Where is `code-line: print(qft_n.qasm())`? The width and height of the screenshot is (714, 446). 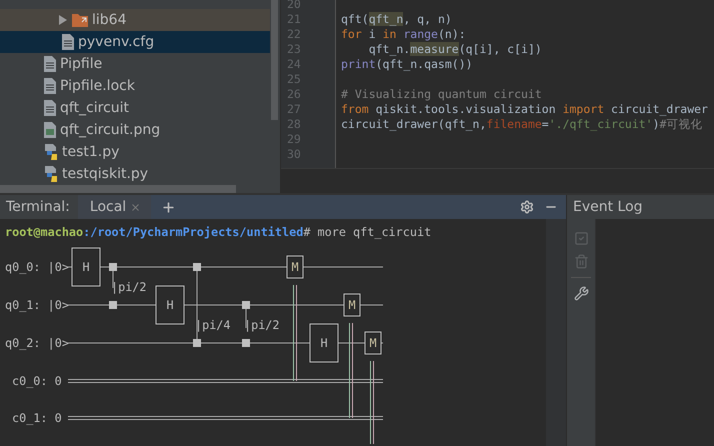 code-line: print(qft_n.qasm()) is located at coordinates (407, 64).